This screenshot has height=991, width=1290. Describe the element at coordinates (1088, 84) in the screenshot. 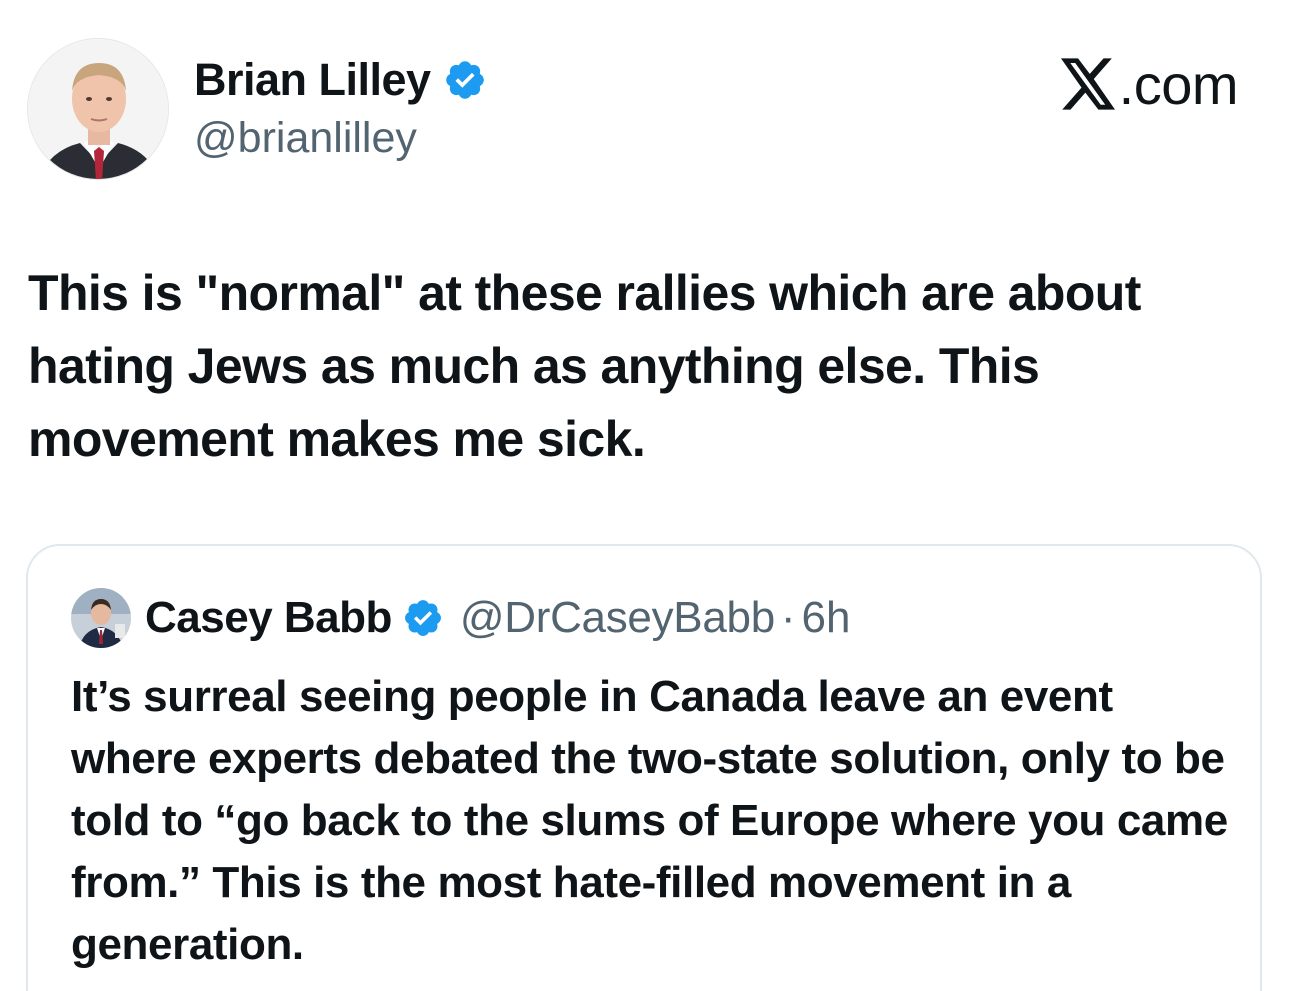

I see `x-logo-icon` at that location.